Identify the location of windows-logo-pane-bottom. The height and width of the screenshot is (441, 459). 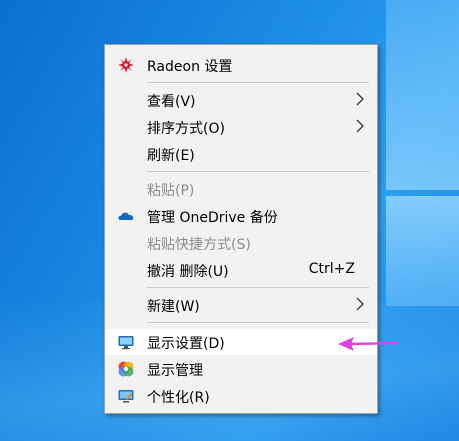
(422, 251).